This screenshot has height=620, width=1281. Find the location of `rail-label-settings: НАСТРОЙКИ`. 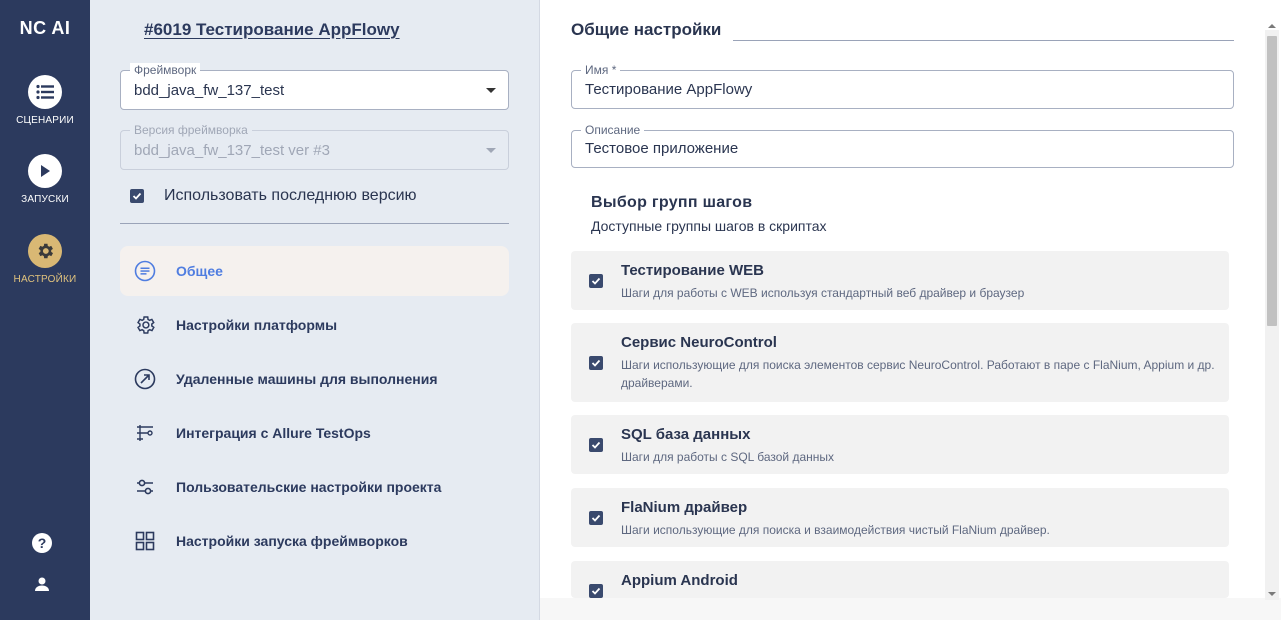

rail-label-settings: НАСТРОЙКИ is located at coordinates (45, 279).